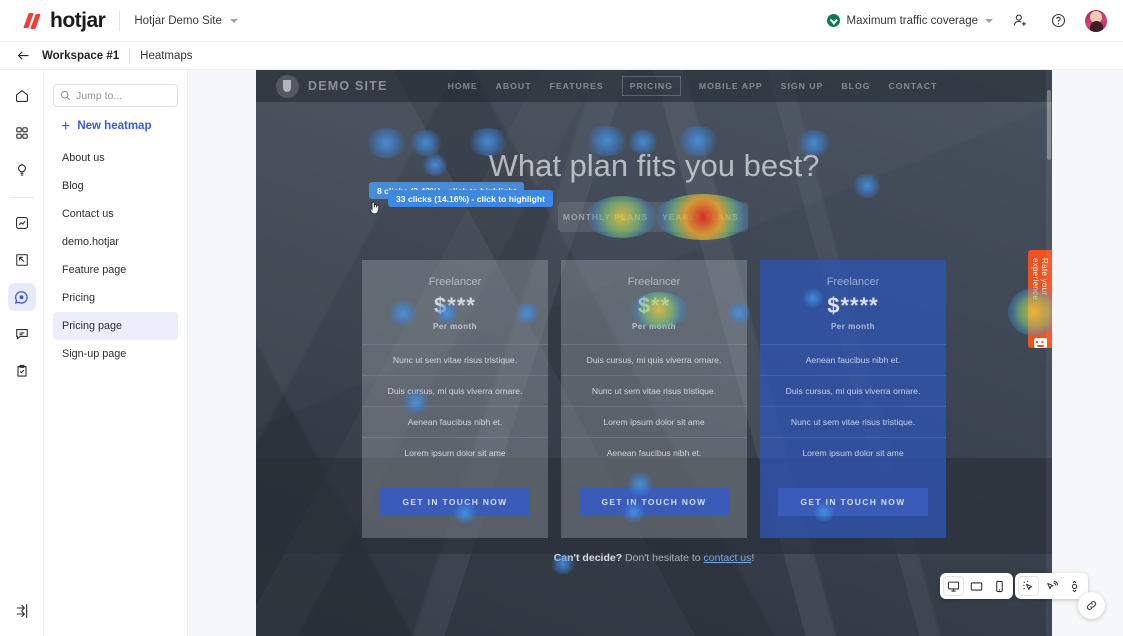  What do you see at coordinates (115, 354) in the screenshot?
I see `heatmap-list-item: Sign-up page` at bounding box center [115, 354].